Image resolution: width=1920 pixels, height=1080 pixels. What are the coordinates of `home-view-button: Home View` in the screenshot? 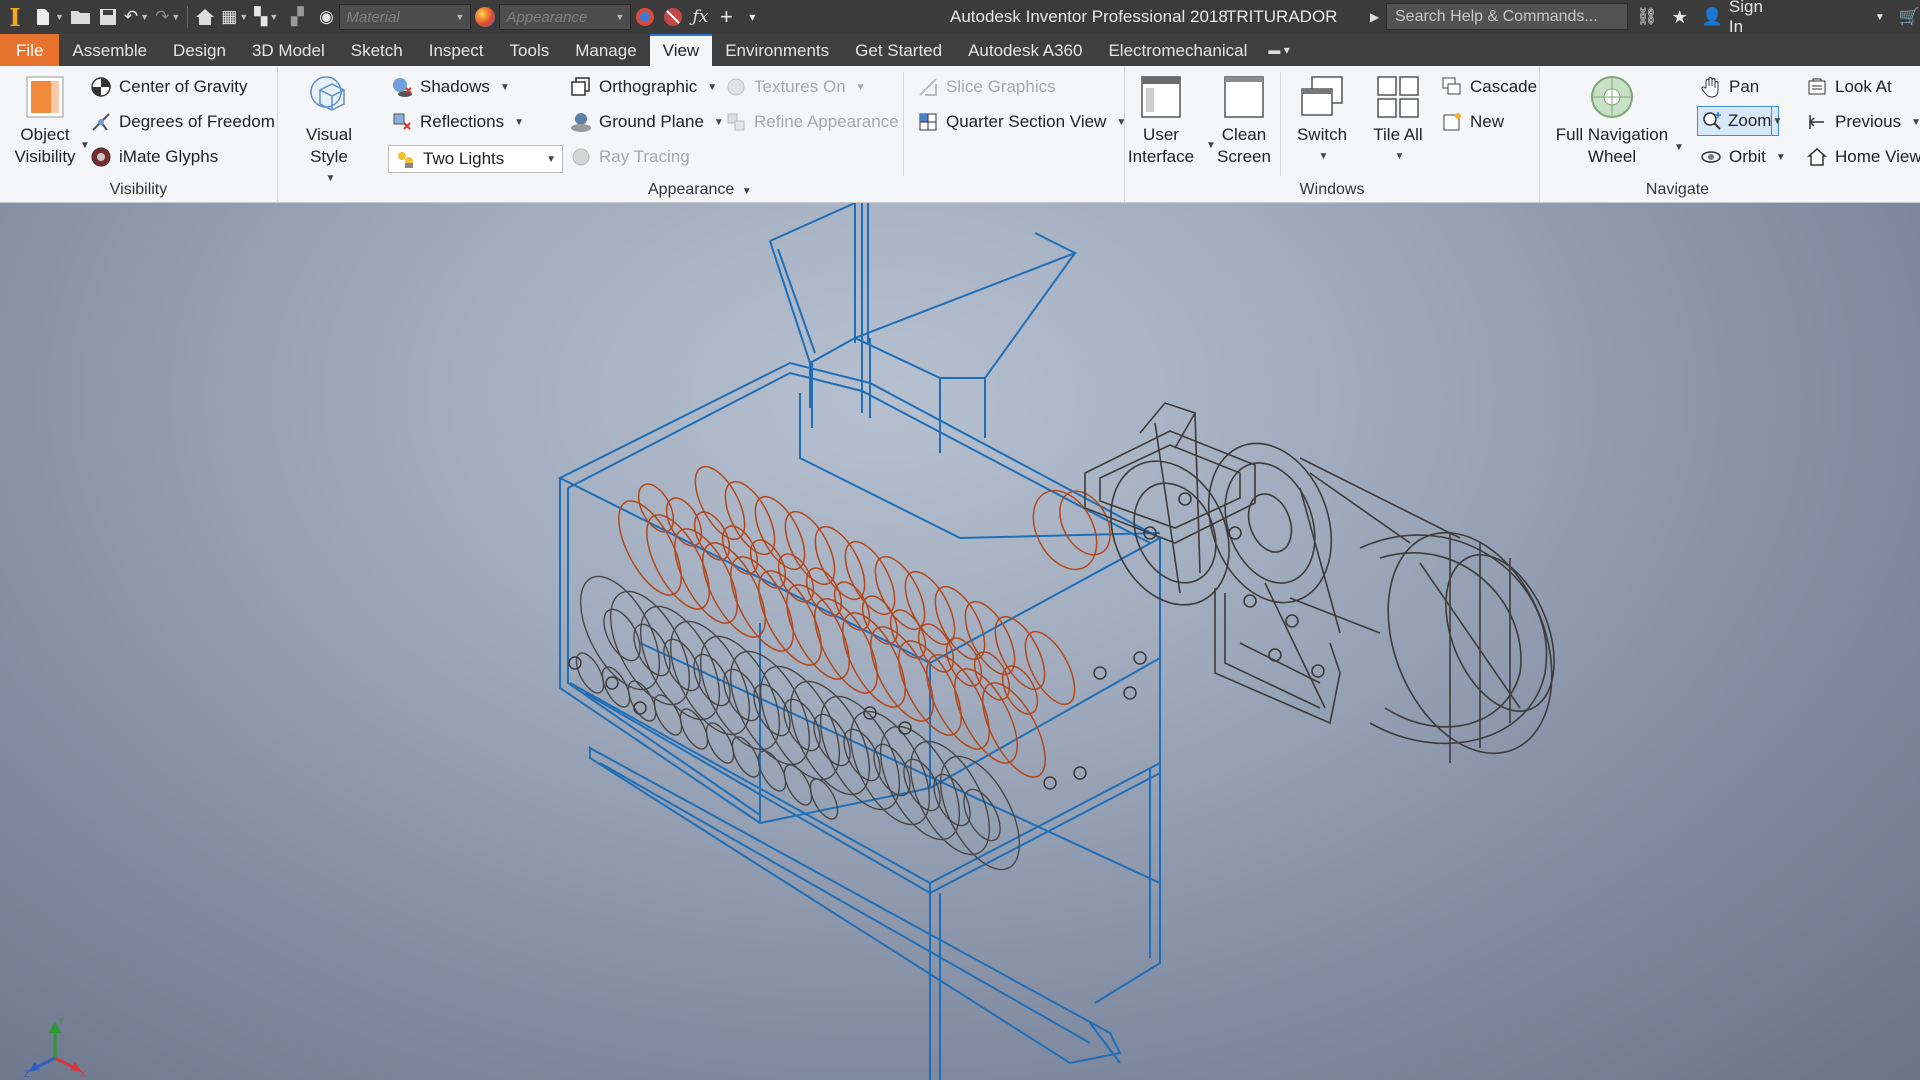 It's located at (1863, 157).